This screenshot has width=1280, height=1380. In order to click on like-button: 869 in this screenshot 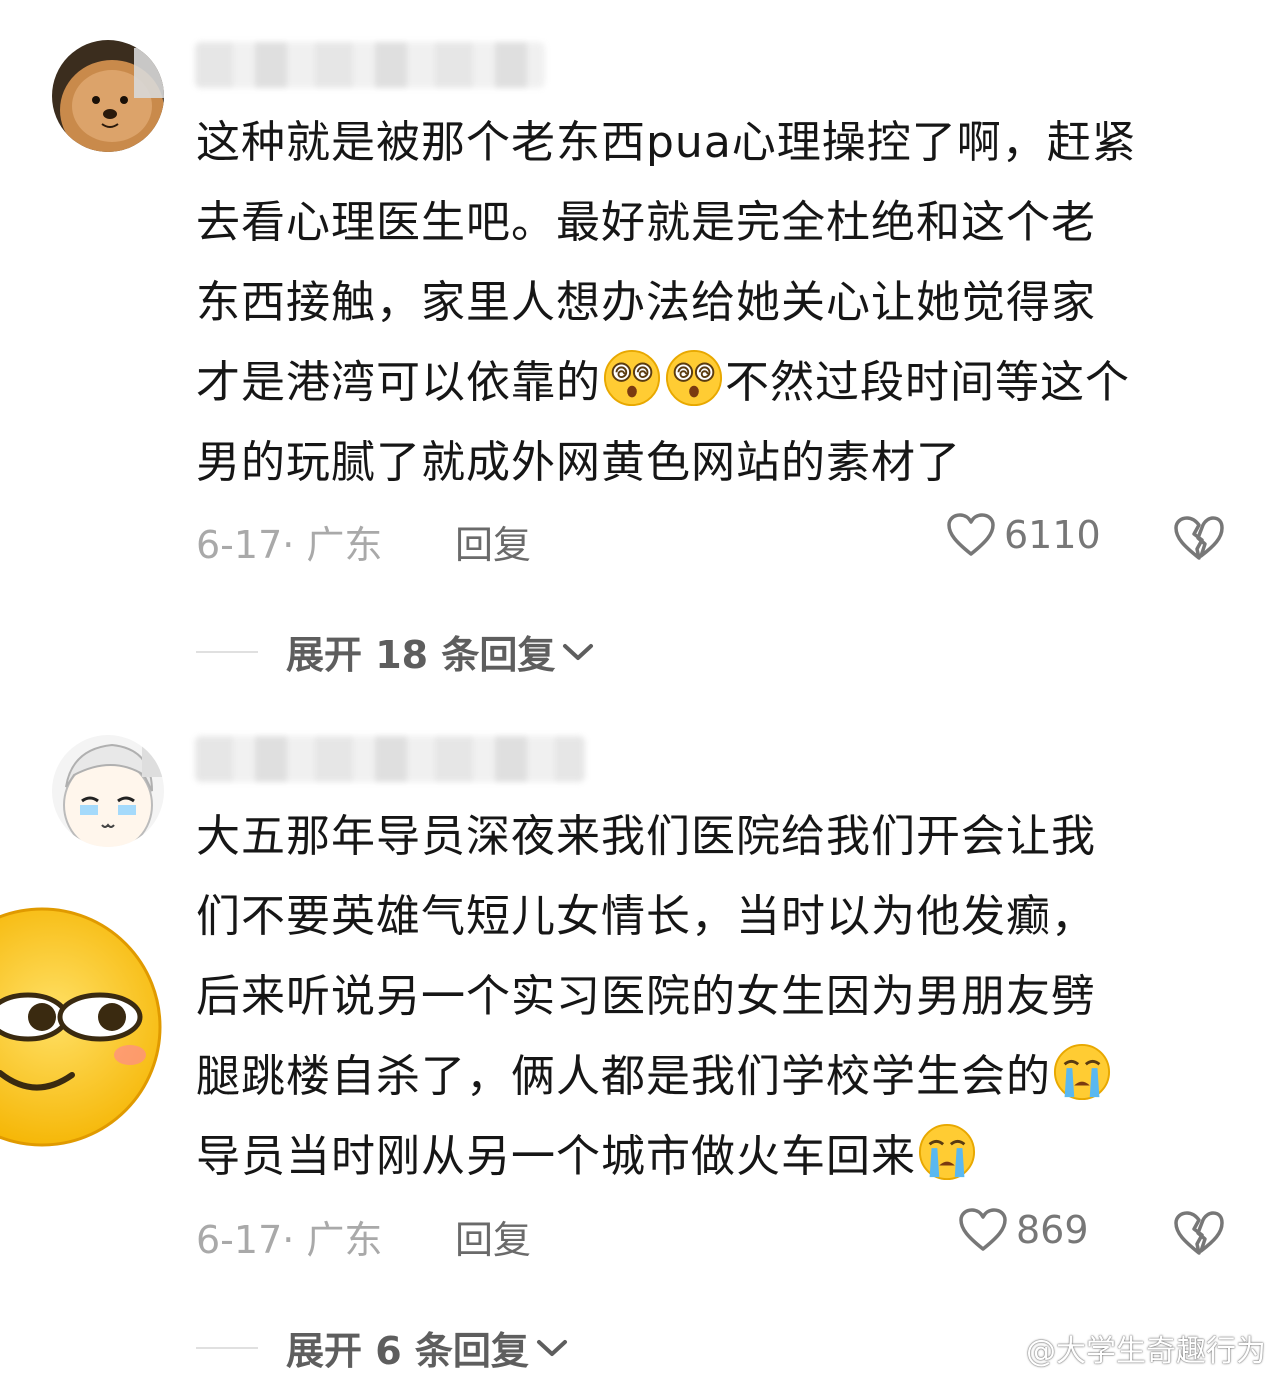, I will do `click(1023, 1230)`.